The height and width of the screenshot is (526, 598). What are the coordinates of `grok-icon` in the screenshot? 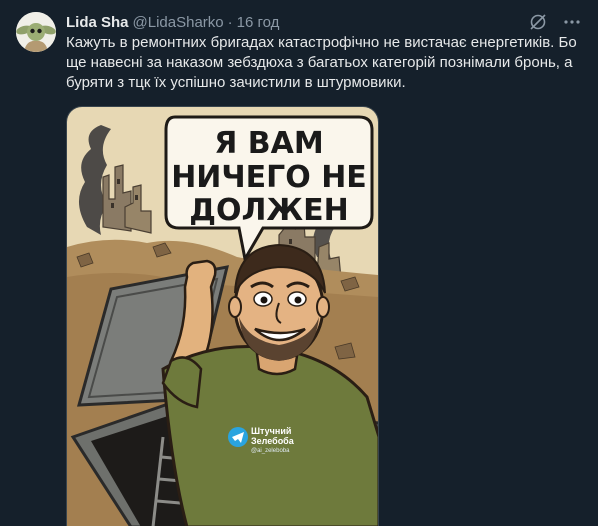 It's located at (538, 22).